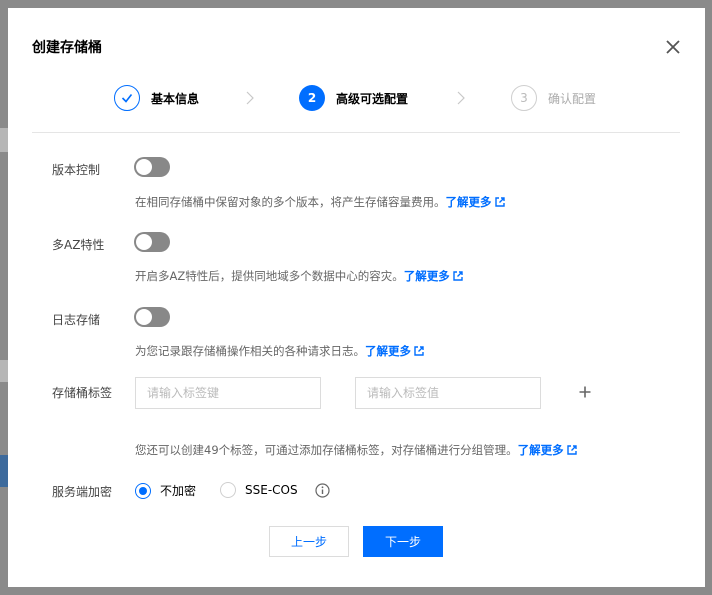  What do you see at coordinates (524, 98) in the screenshot?
I see `step-3-circle: 3` at bounding box center [524, 98].